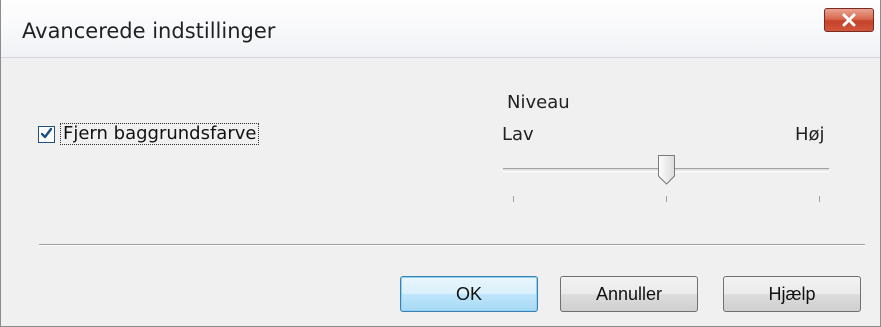  What do you see at coordinates (469, 294) in the screenshot?
I see `ok-button: OK` at bounding box center [469, 294].